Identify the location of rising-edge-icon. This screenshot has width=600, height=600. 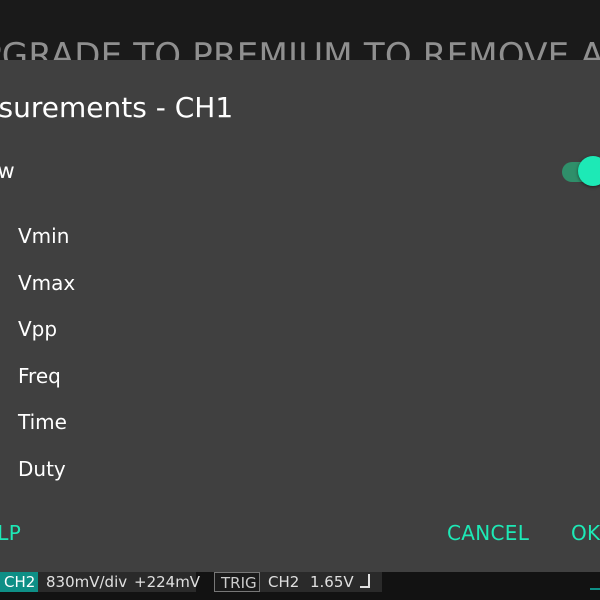
(365, 581).